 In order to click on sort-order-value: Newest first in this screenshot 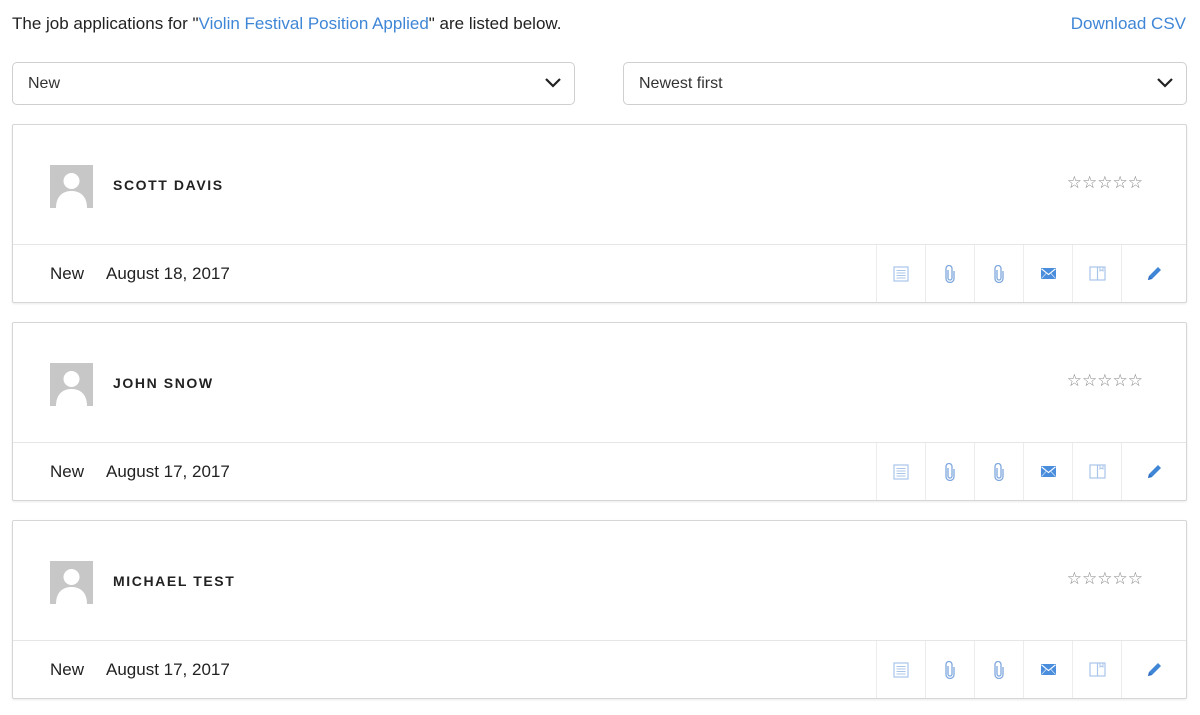, I will do `click(681, 83)`.